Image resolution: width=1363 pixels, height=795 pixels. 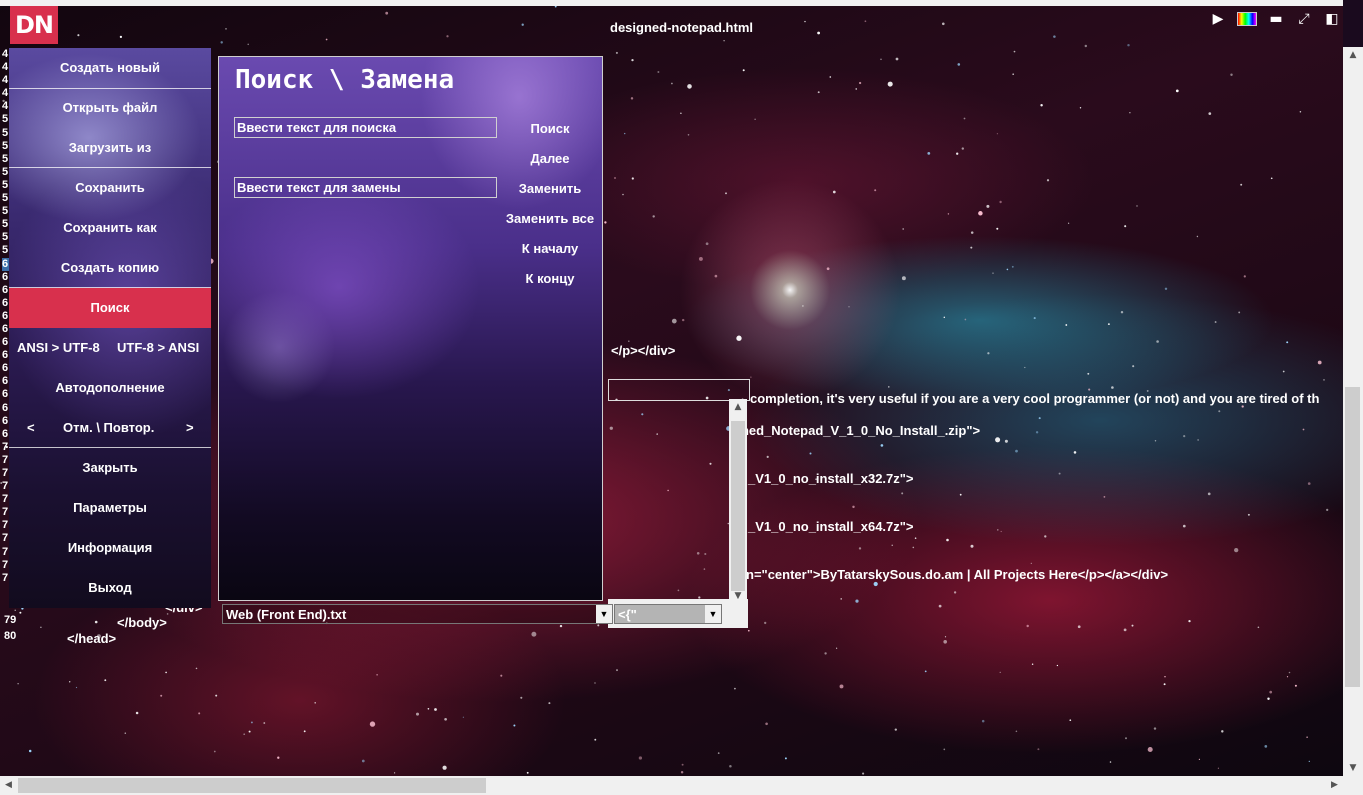 I want to click on menu-item-info: Информация, so click(x=110, y=548).